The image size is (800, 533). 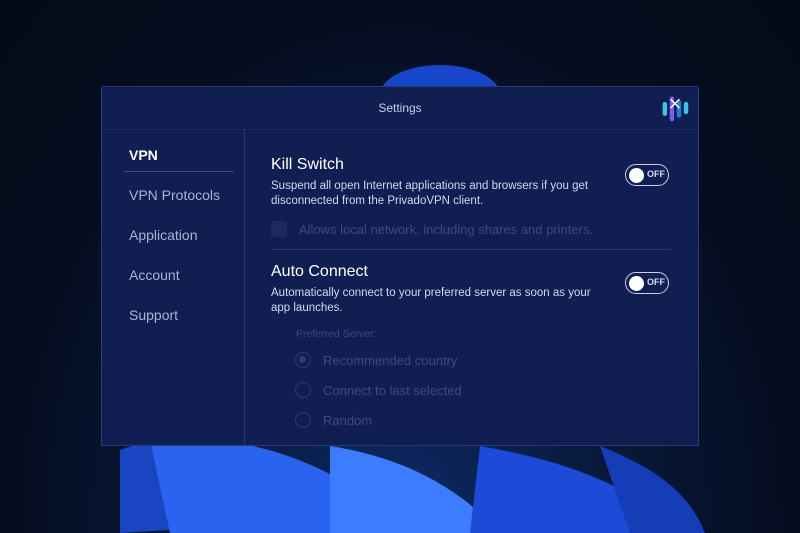 What do you see at coordinates (319, 271) in the screenshot?
I see `auto-connect-title: Auto Connect` at bounding box center [319, 271].